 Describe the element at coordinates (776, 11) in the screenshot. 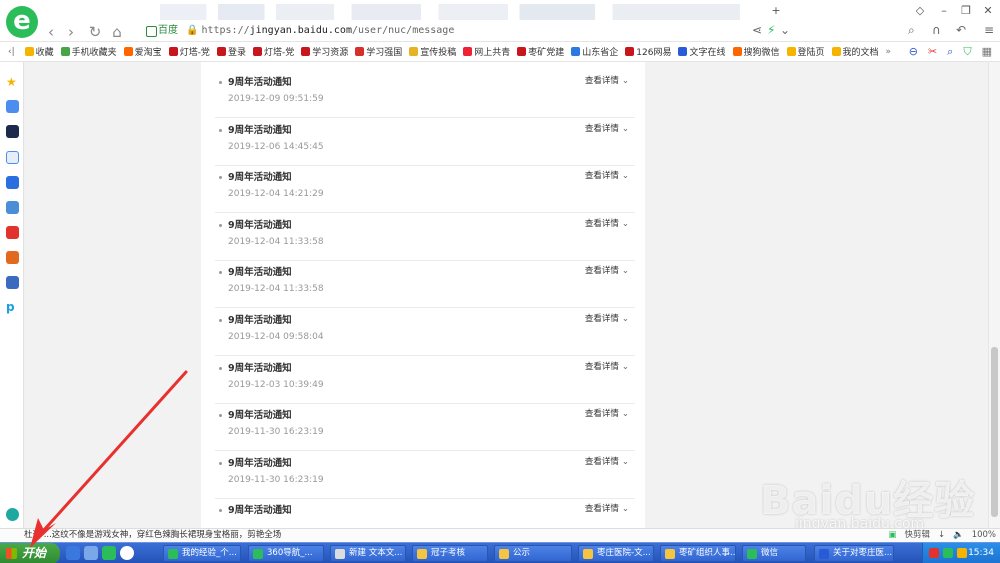

I see `new-tab-icon: +` at that location.